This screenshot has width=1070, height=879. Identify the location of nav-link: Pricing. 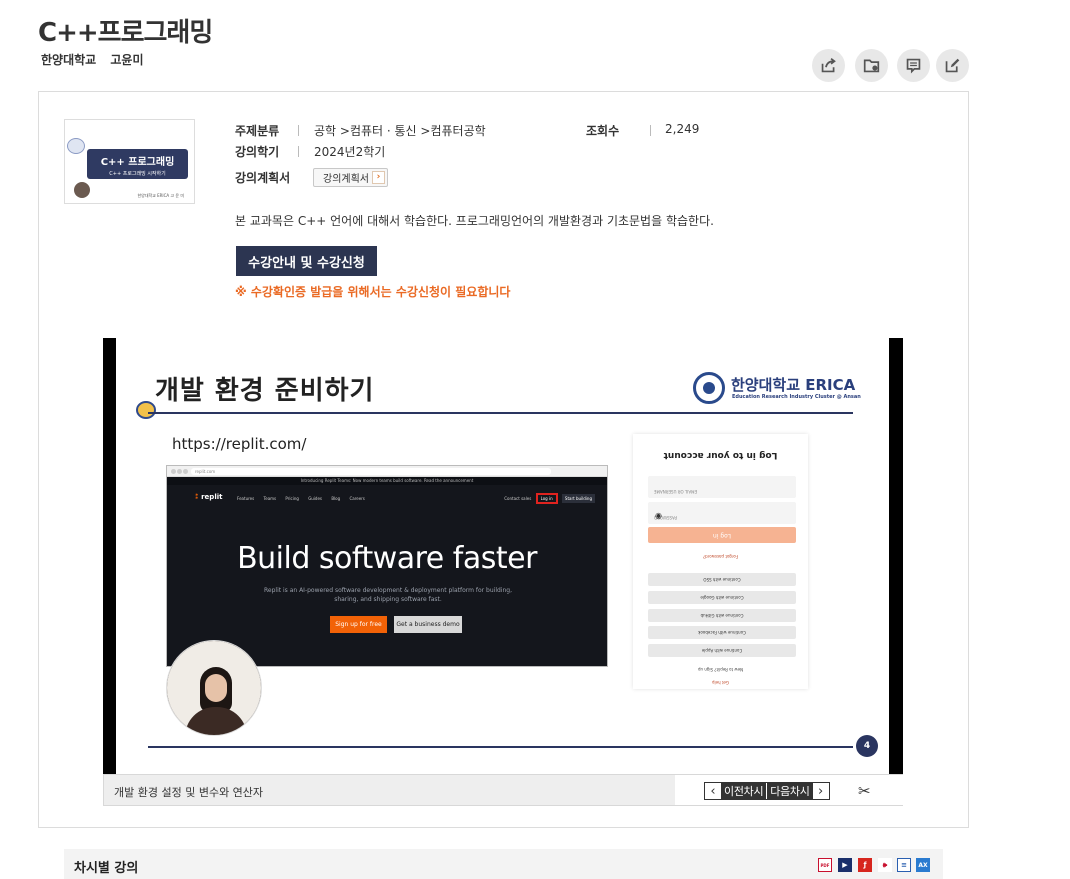
(292, 498).